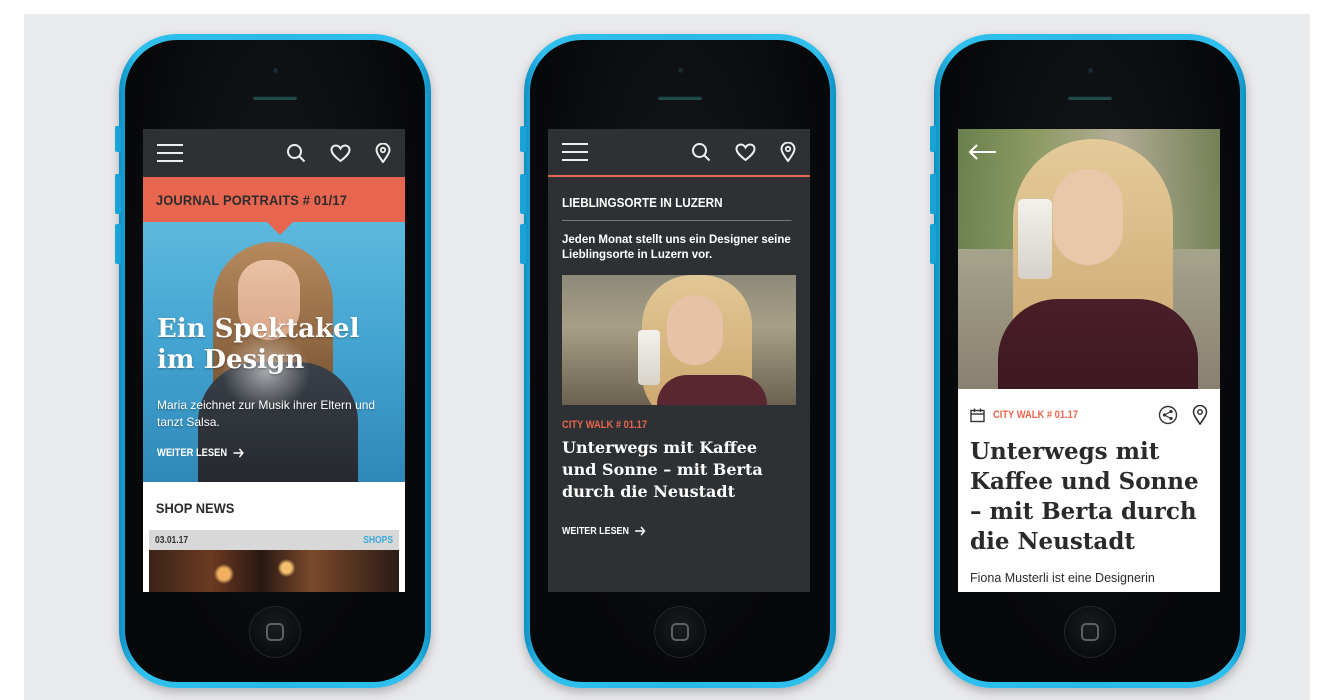 The height and width of the screenshot is (700, 1322). I want to click on article-meta: CITY WALK # 01.17, so click(1089, 415).